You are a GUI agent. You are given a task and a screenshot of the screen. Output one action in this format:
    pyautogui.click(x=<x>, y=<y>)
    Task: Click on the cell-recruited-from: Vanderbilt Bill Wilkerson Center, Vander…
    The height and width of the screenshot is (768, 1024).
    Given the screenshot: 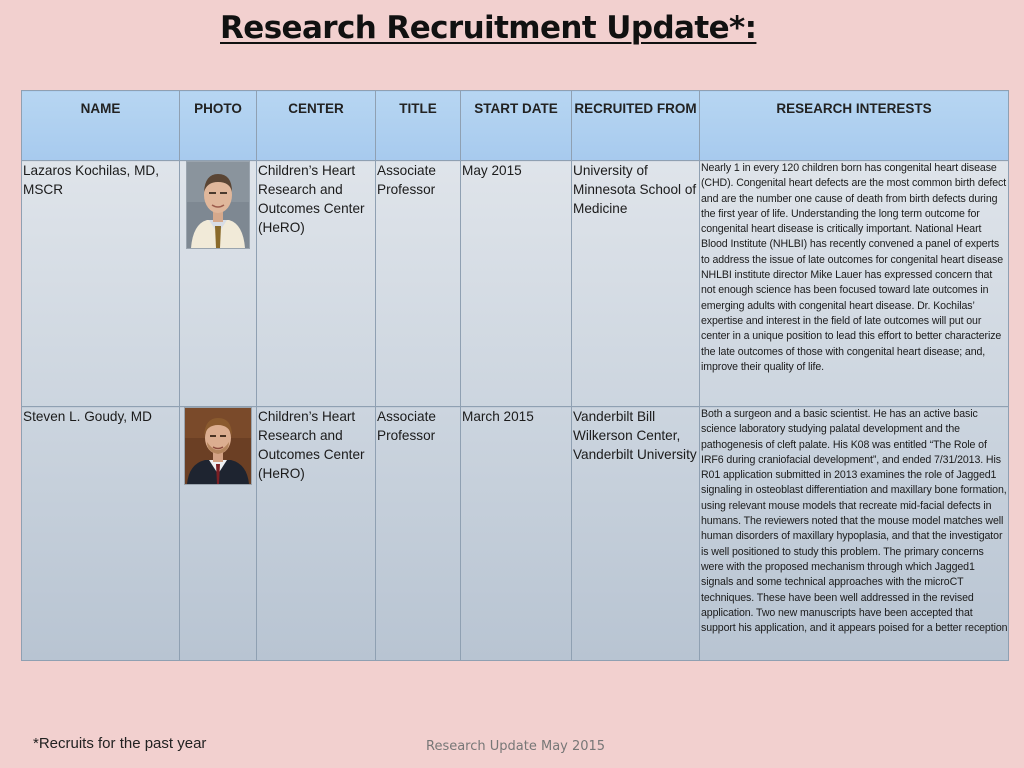 What is the action you would take?
    pyautogui.click(x=635, y=533)
    